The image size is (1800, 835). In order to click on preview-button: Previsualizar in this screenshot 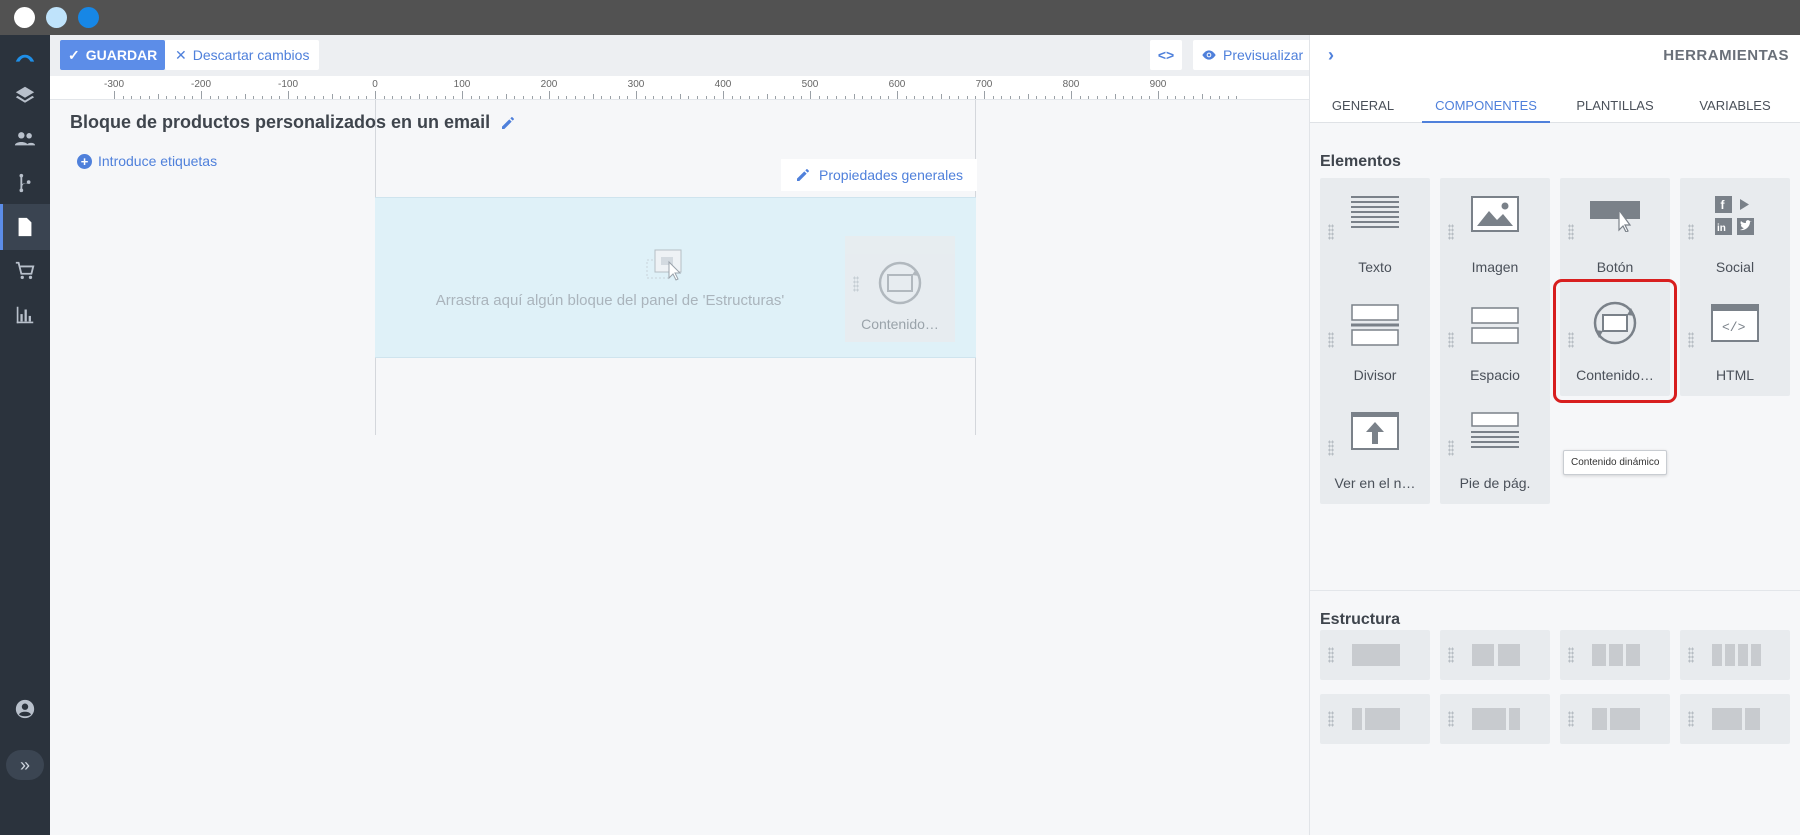, I will do `click(1252, 55)`.